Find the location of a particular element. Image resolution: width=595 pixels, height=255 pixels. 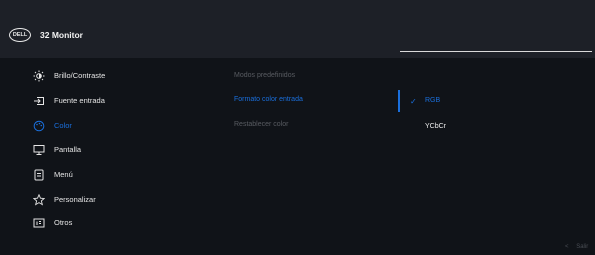

color-palette-icon is located at coordinates (39, 126).